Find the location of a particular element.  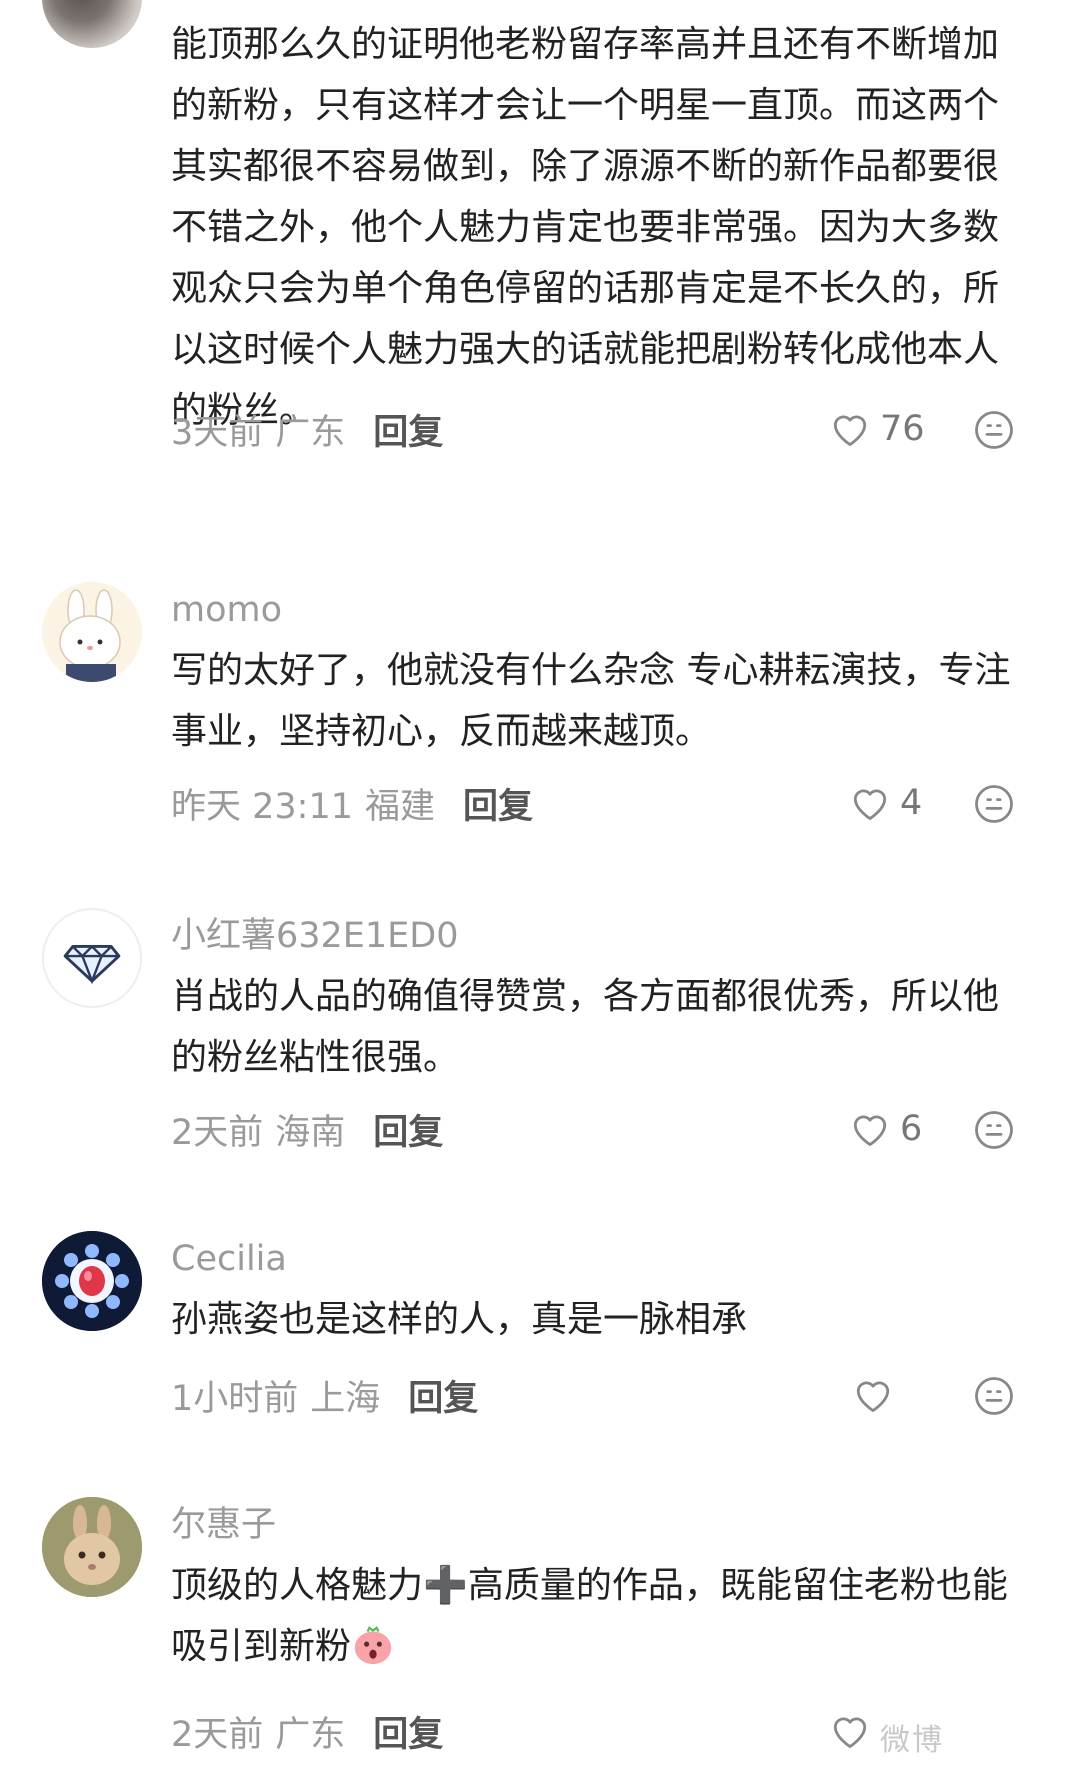

like-count: 6 is located at coordinates (911, 1129).